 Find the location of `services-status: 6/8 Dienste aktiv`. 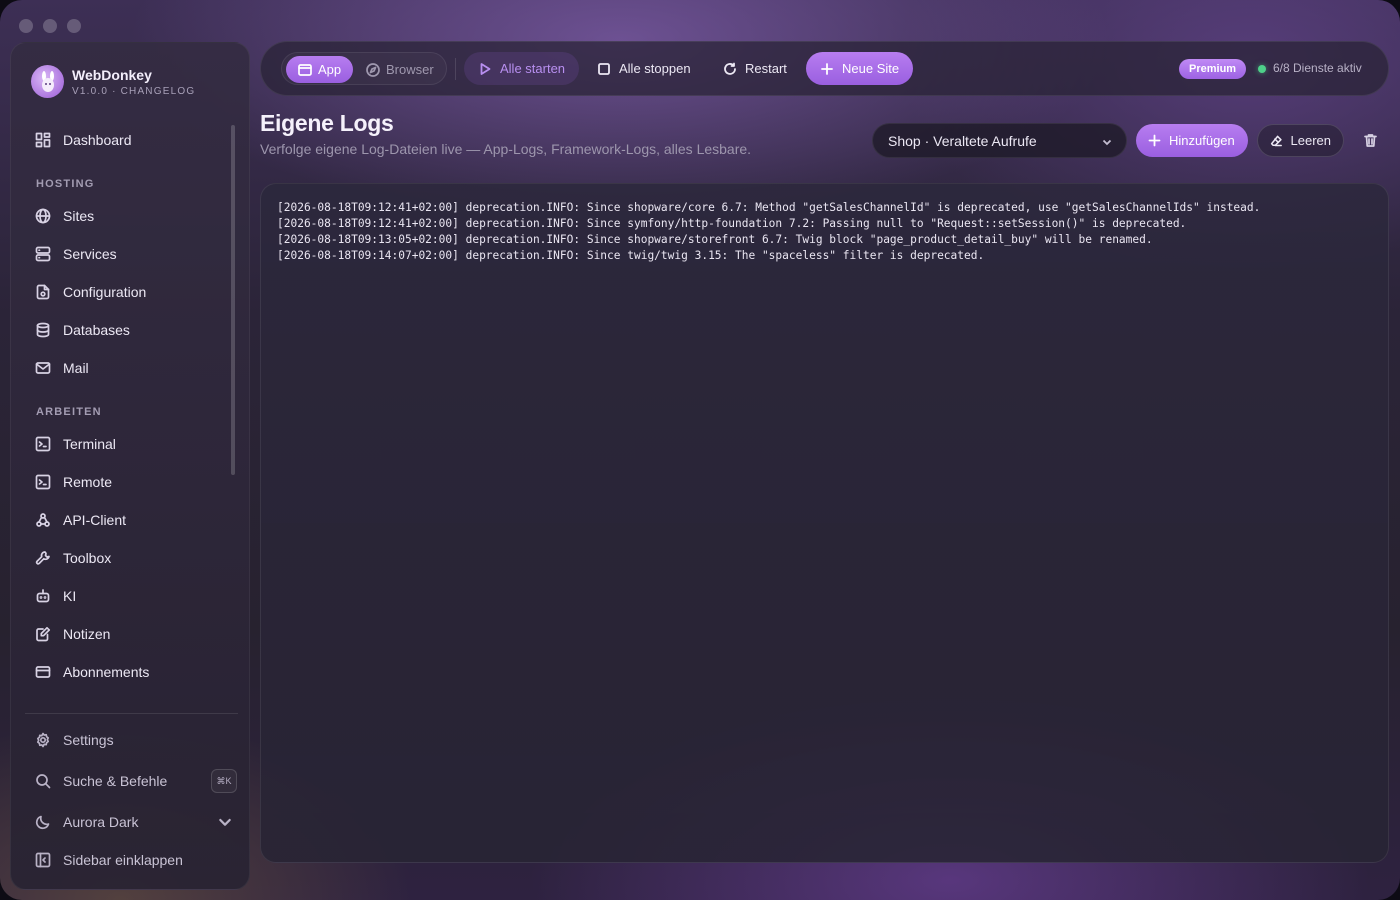

services-status: 6/8 Dienste aktiv is located at coordinates (1317, 68).